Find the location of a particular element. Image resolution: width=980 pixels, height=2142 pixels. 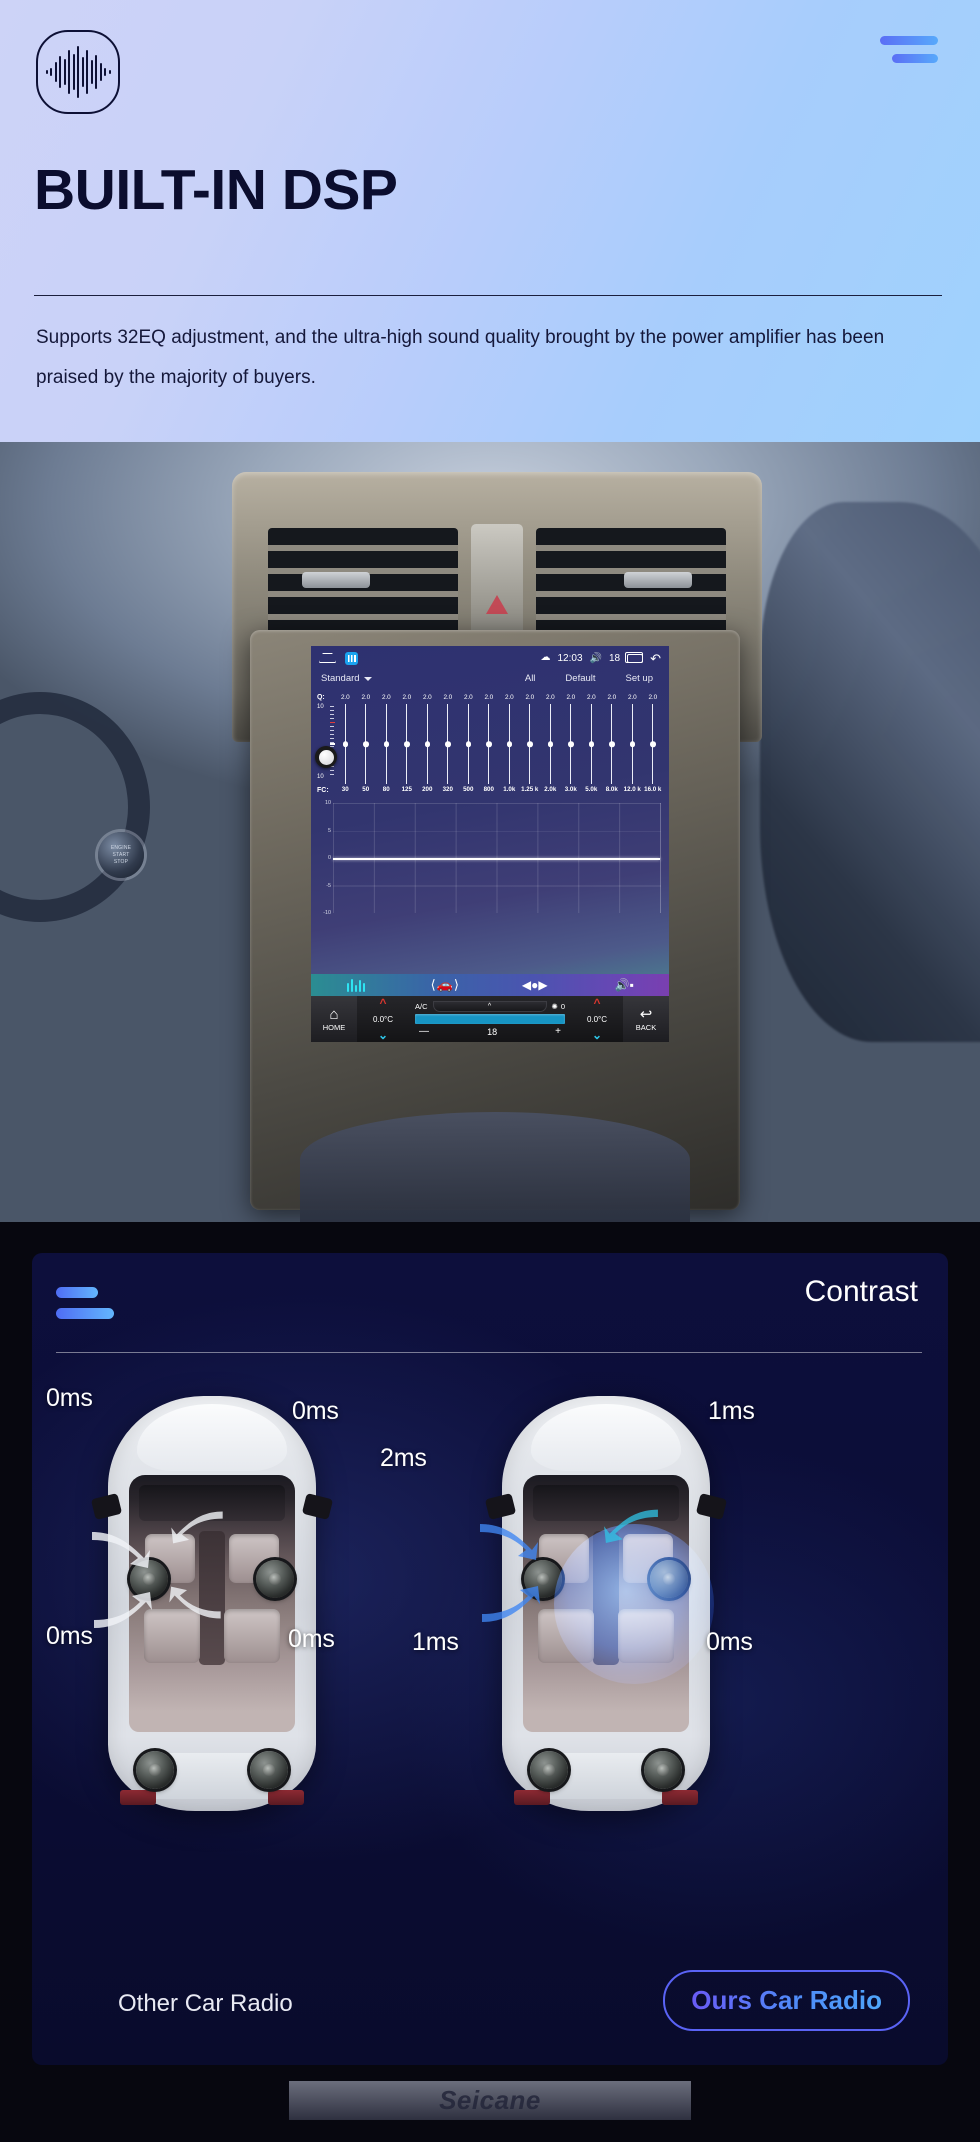

tray-icon is located at coordinates (327, 658).